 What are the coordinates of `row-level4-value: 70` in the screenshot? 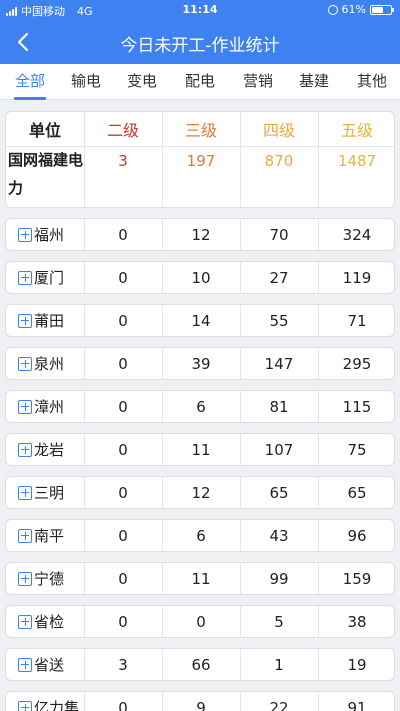 It's located at (279, 234).